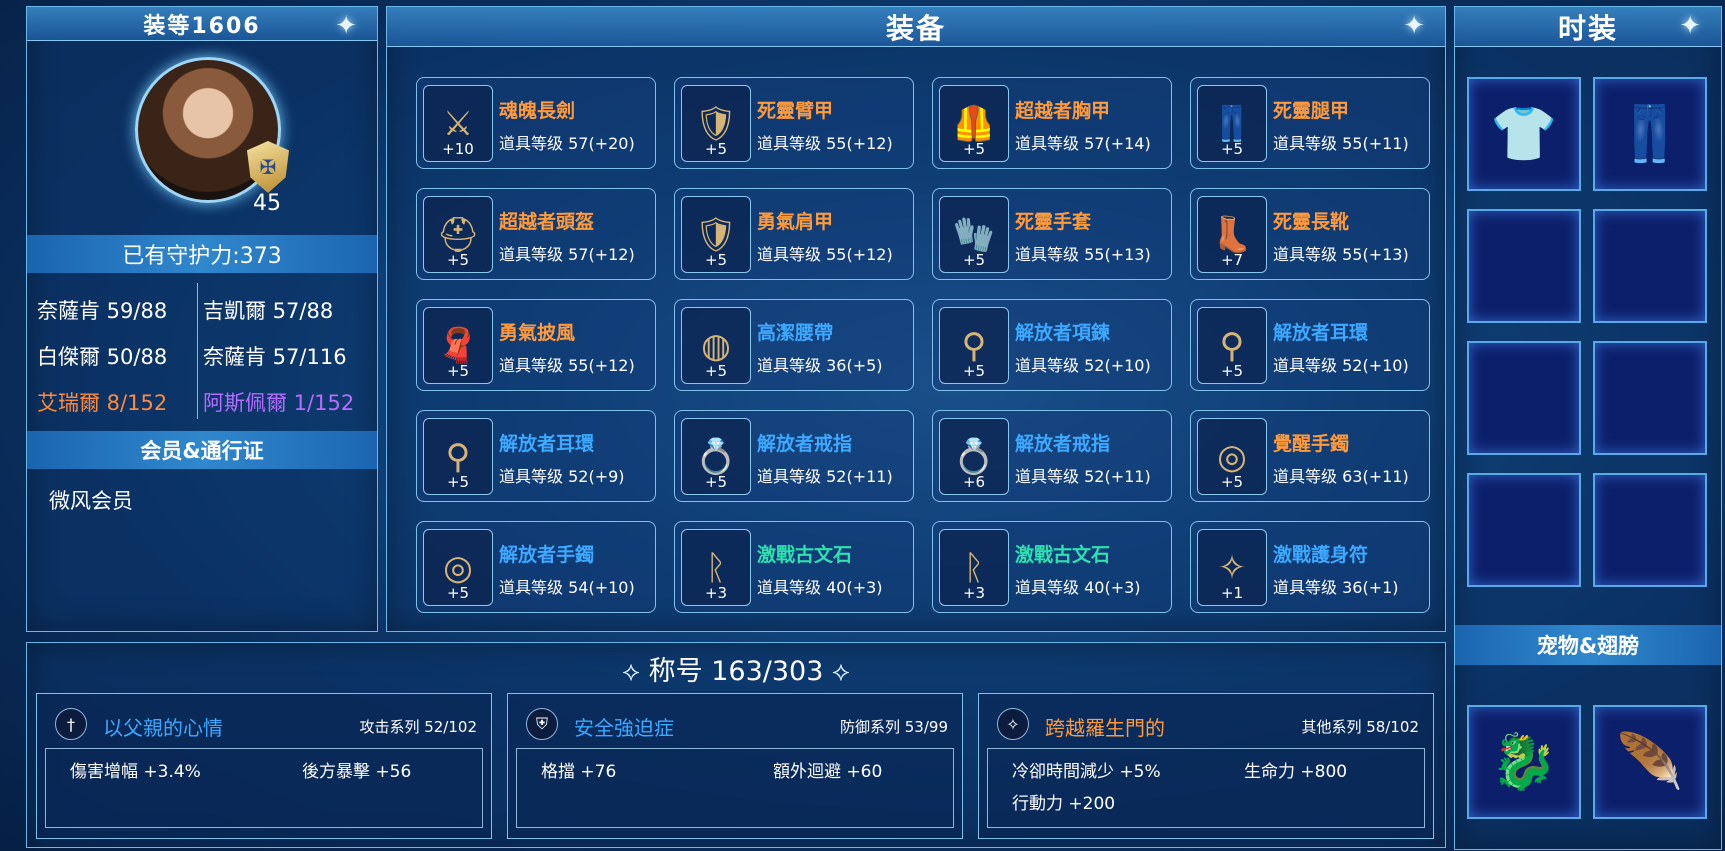 The width and height of the screenshot is (1725, 851). Describe the element at coordinates (197, 351) in the screenshot. I see `stat-divider` at that location.